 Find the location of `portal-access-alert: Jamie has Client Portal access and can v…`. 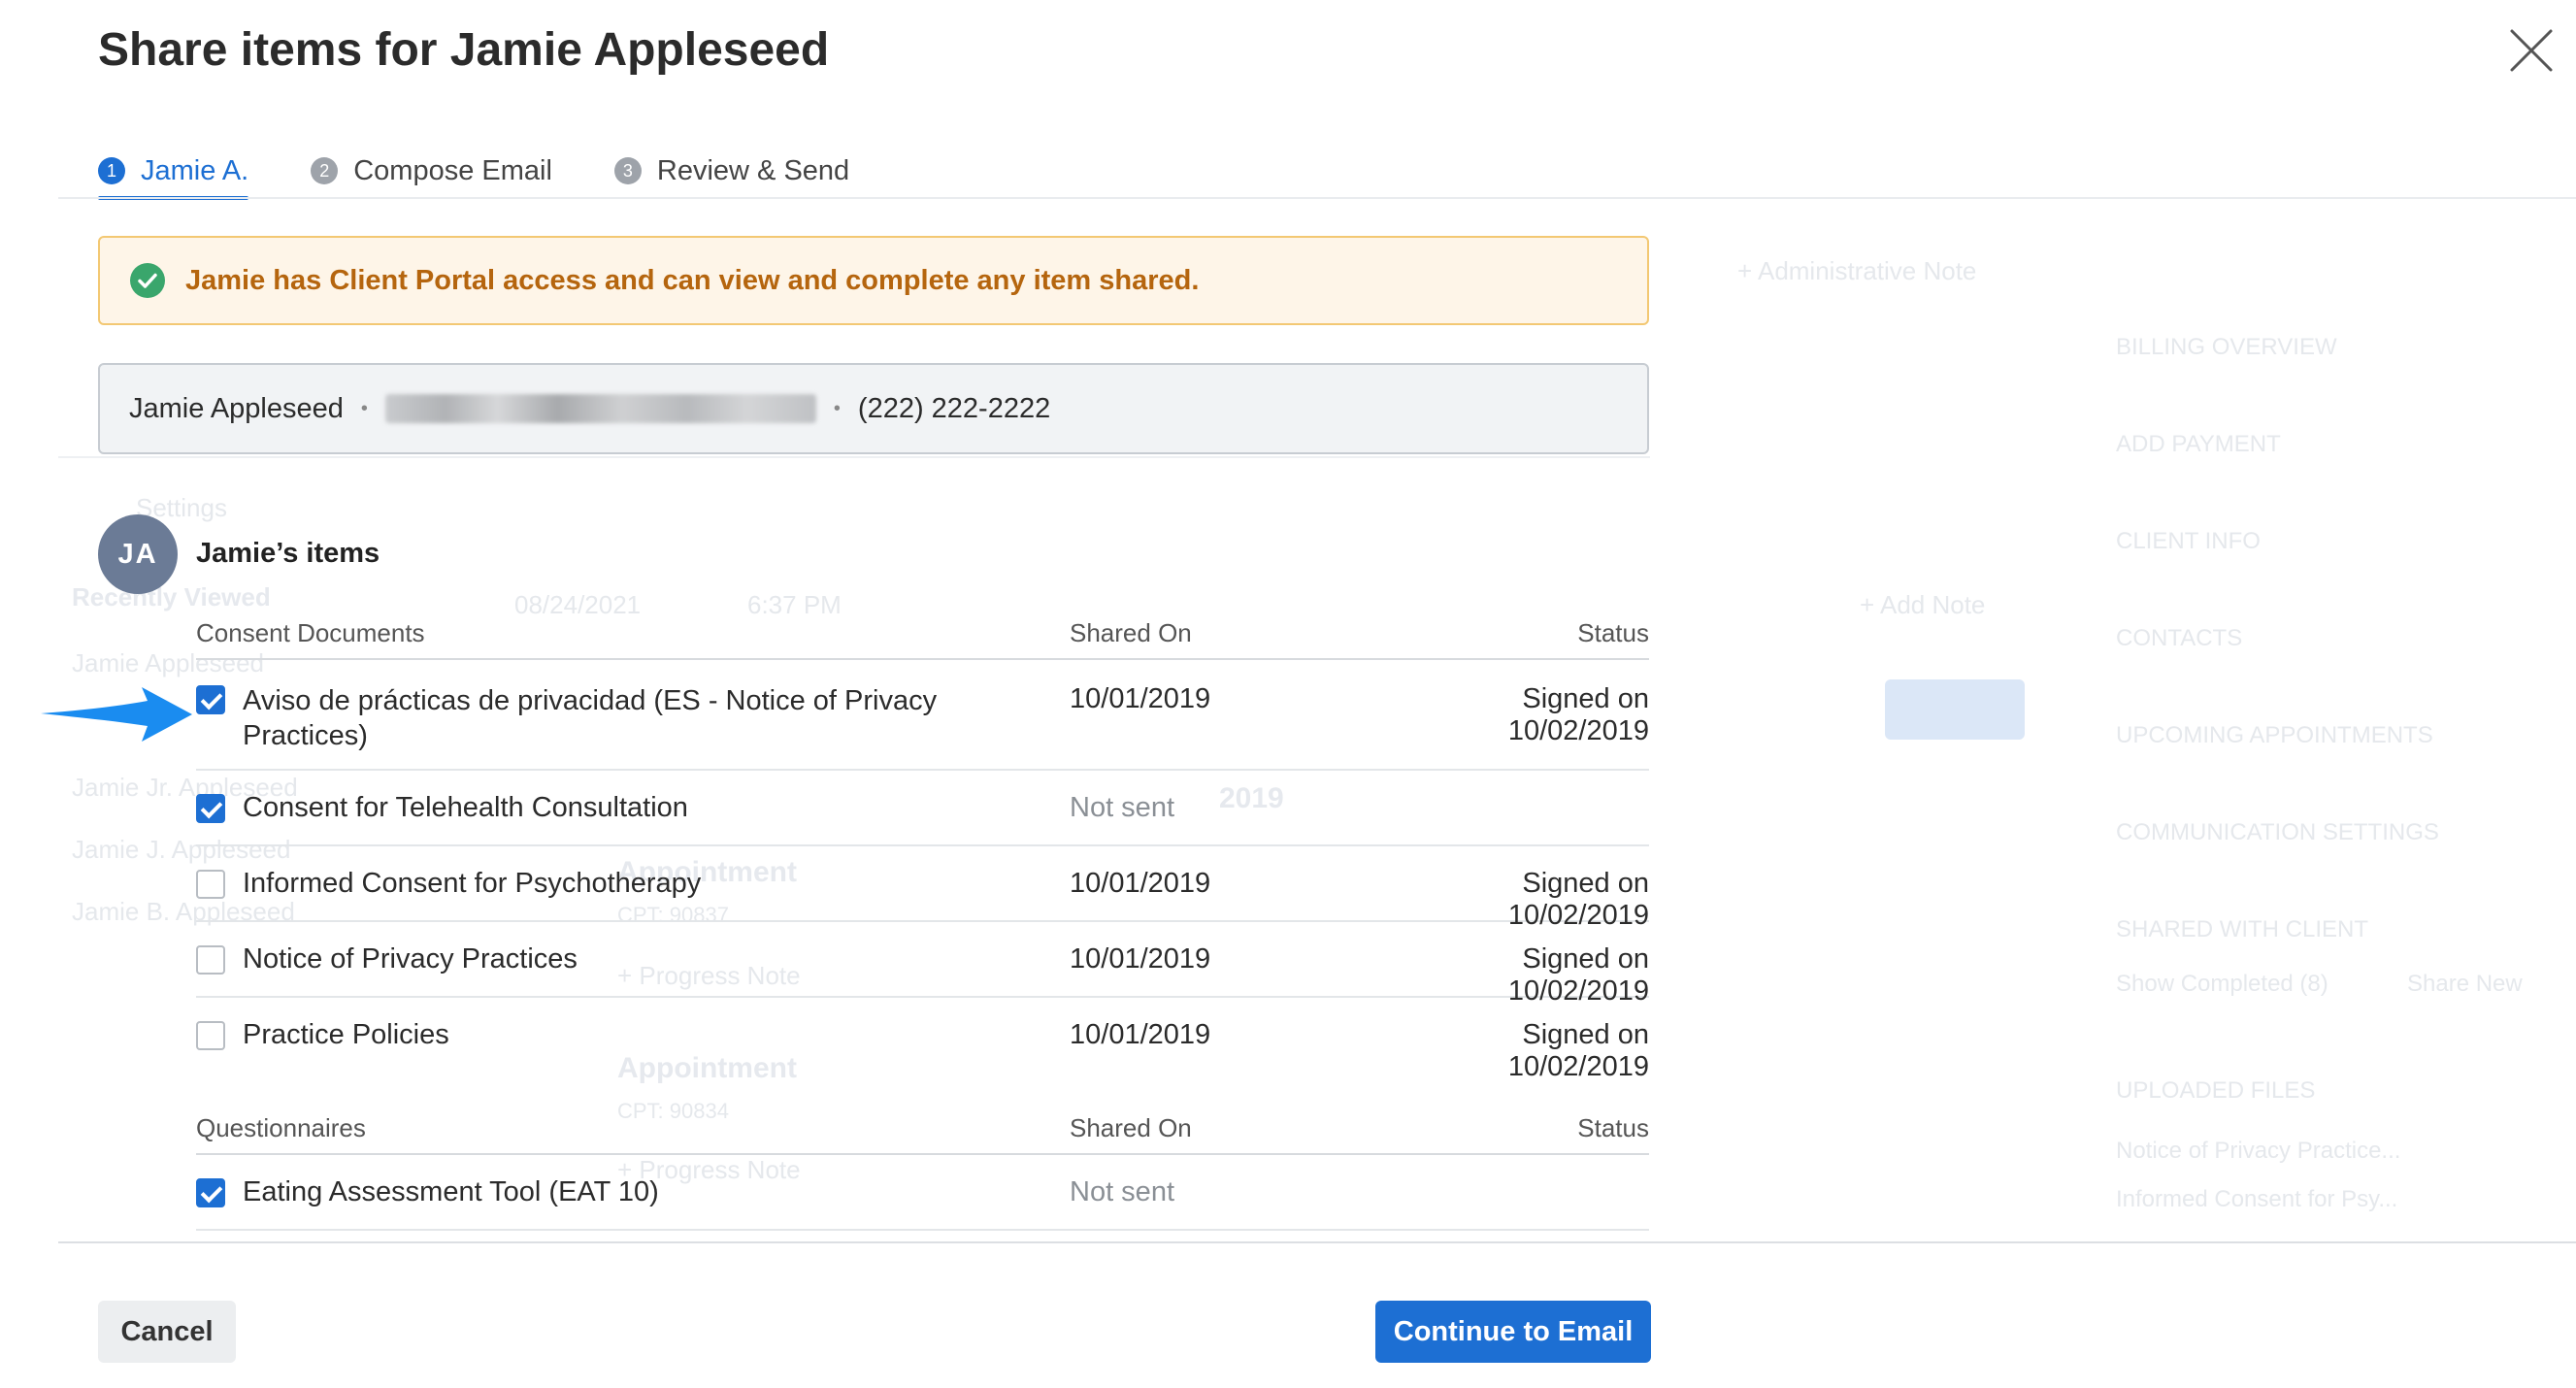

portal-access-alert: Jamie has Client Portal access and can v… is located at coordinates (873, 280).